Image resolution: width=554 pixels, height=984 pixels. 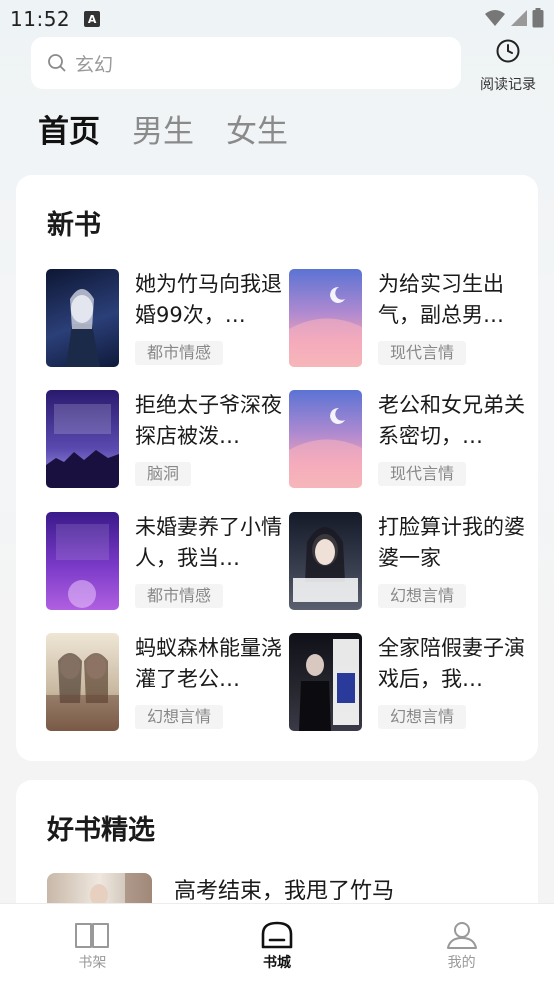 I want to click on category-tabs: 首页 男生 女生, so click(x=163, y=132).